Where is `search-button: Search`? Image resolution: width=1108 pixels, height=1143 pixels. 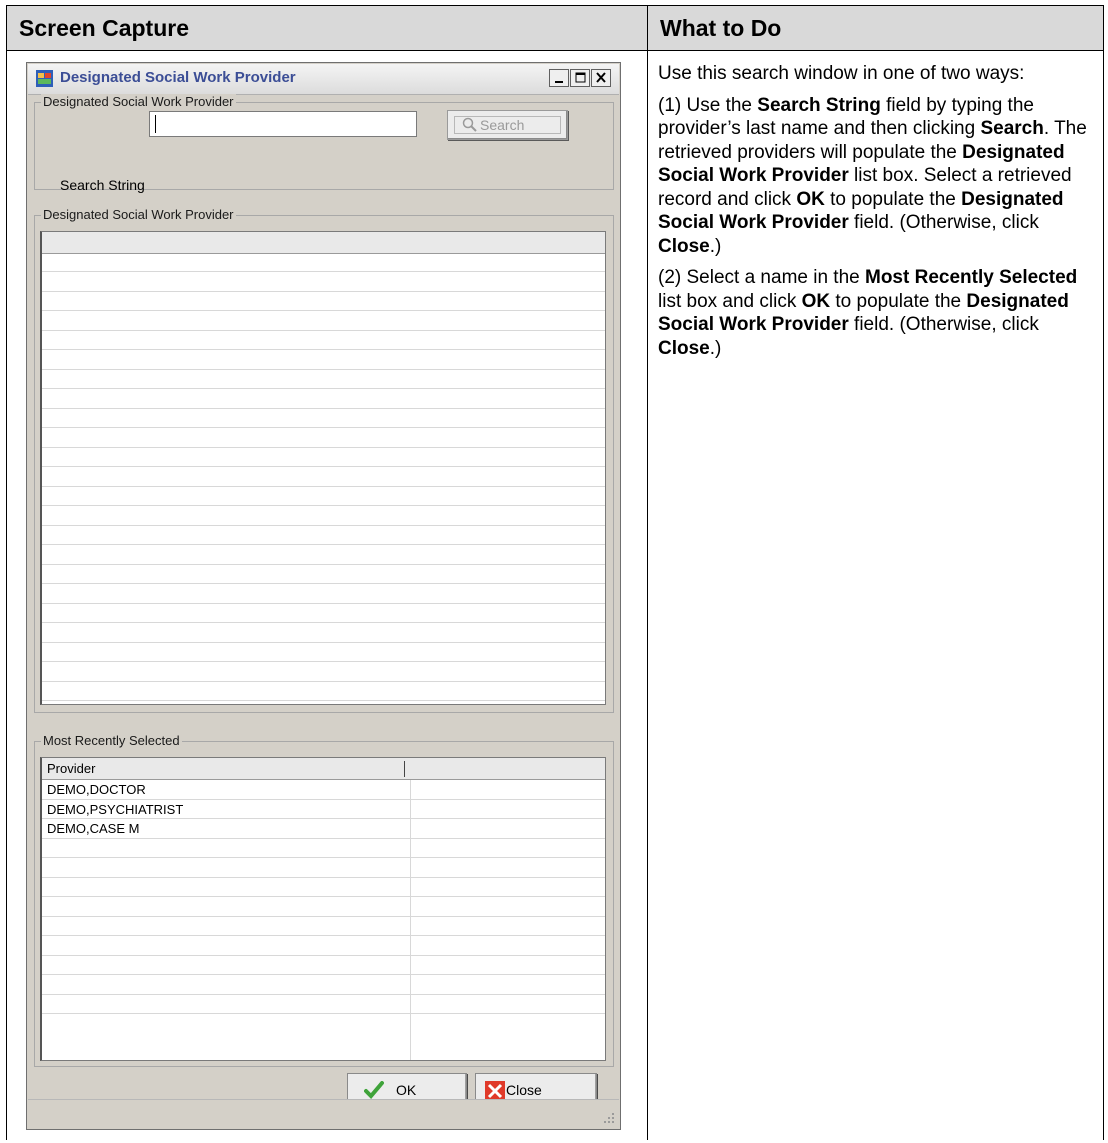
search-button: Search is located at coordinates (507, 125).